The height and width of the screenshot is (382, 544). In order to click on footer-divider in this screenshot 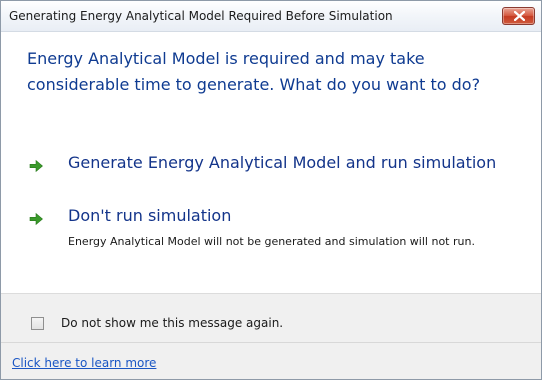, I will do `click(271, 342)`.